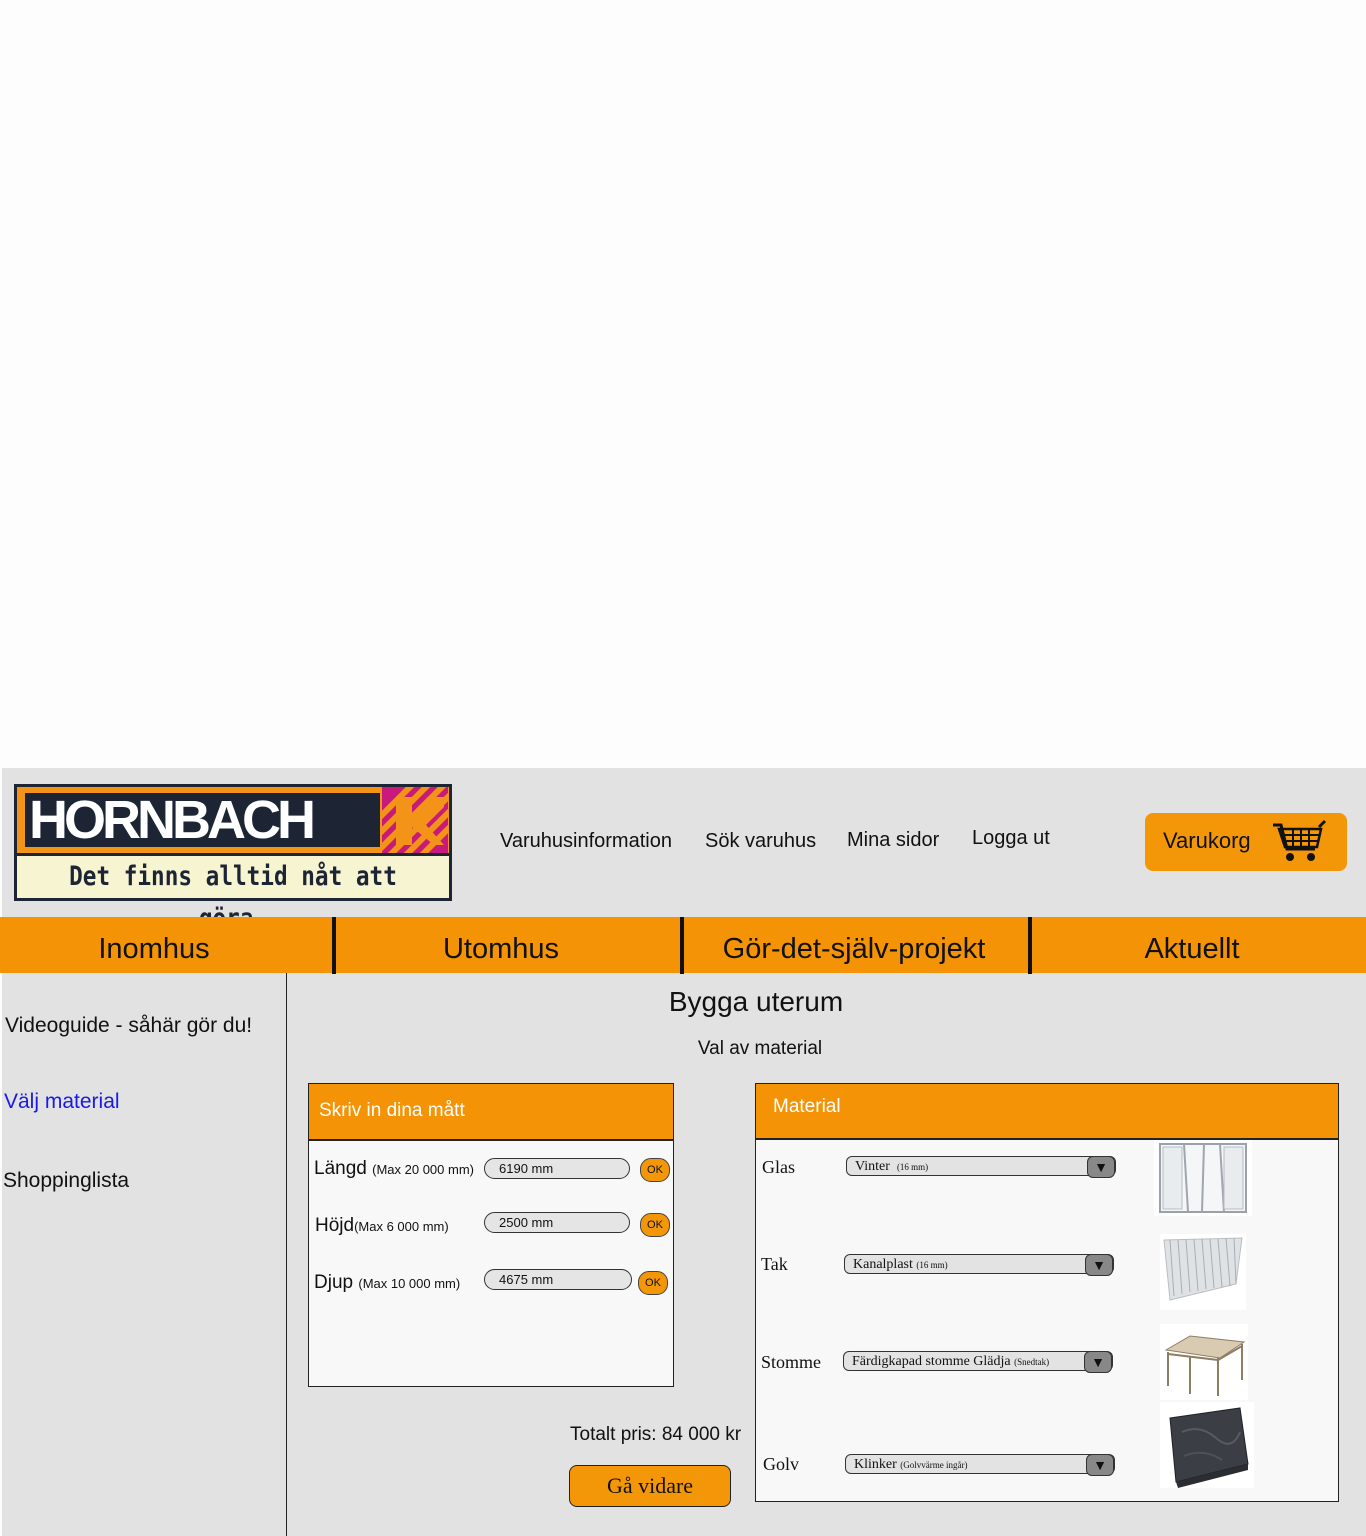 This screenshot has height=1536, width=1366. I want to click on material-label-glas: Glas, so click(778, 1167).